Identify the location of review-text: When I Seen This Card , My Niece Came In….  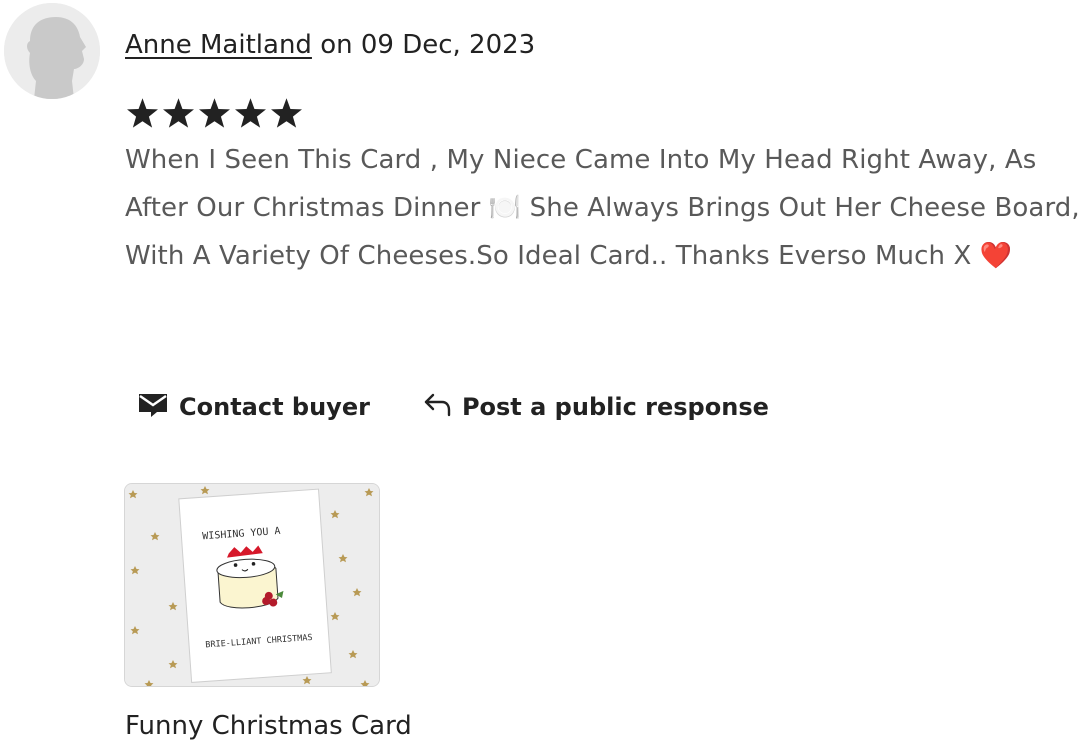
(602, 208).